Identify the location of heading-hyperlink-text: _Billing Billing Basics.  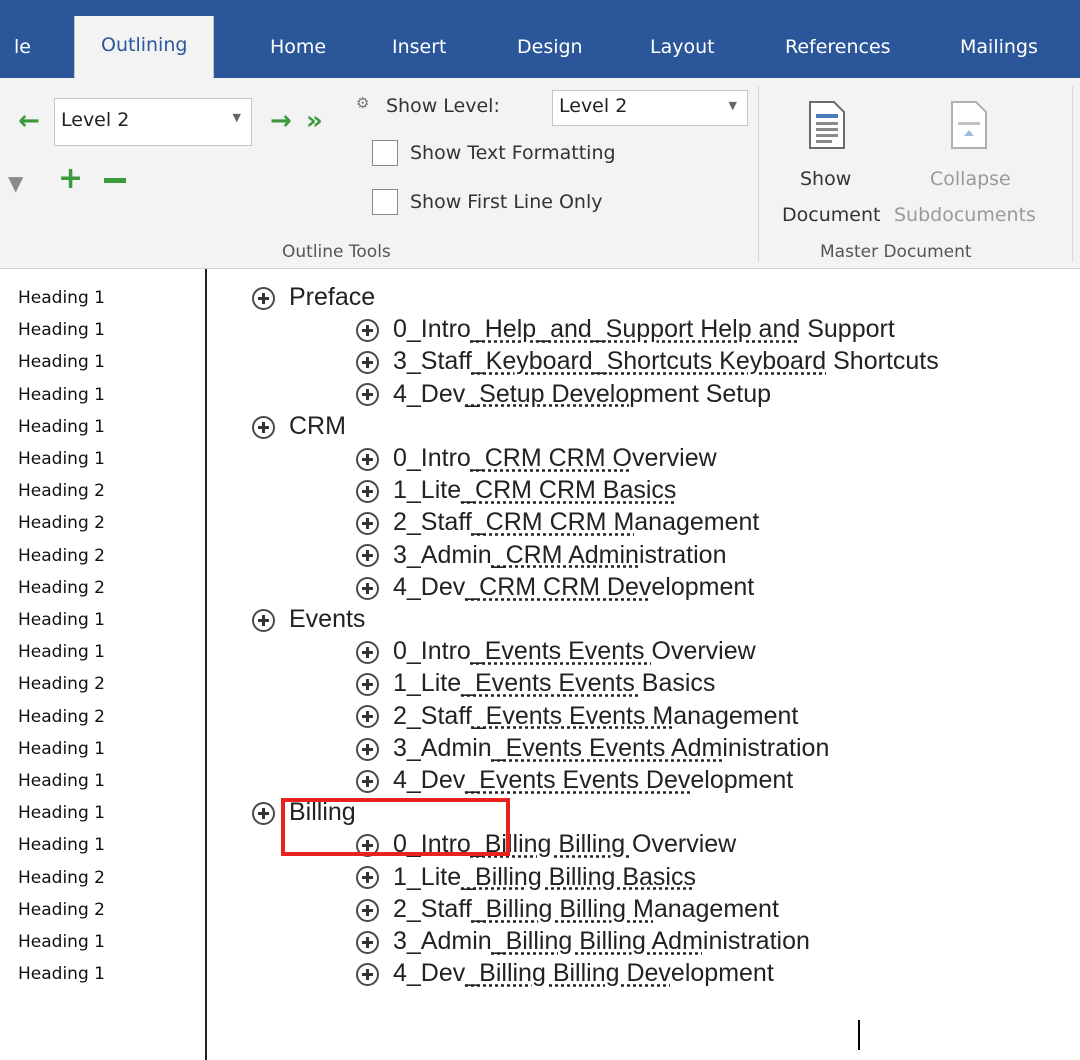
(578, 877).